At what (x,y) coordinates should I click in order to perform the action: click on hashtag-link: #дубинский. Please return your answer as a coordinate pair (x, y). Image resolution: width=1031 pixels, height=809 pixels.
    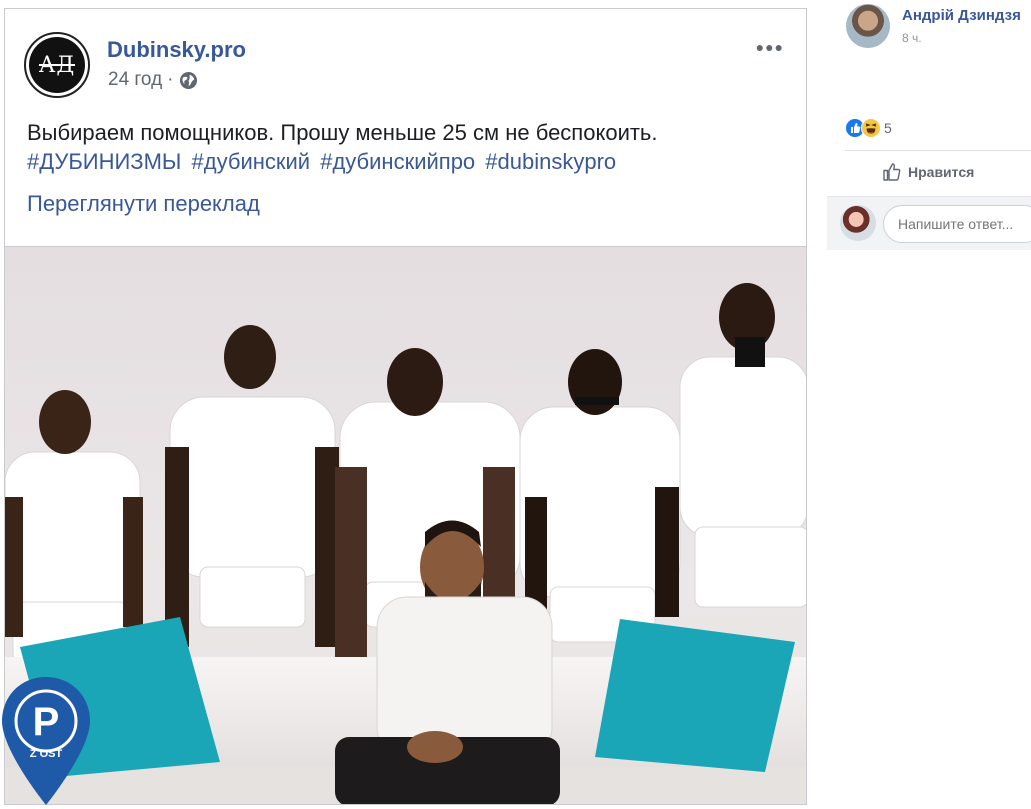
    Looking at the image, I should click on (251, 161).